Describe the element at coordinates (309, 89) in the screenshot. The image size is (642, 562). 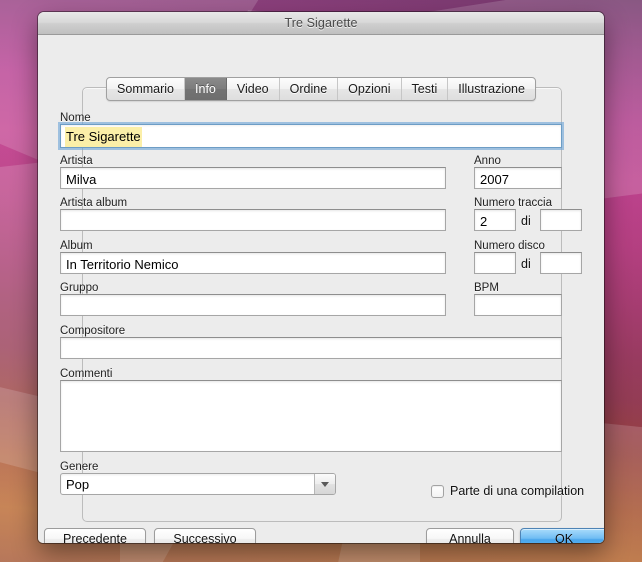
I see `tab-ordine: Ordine` at that location.